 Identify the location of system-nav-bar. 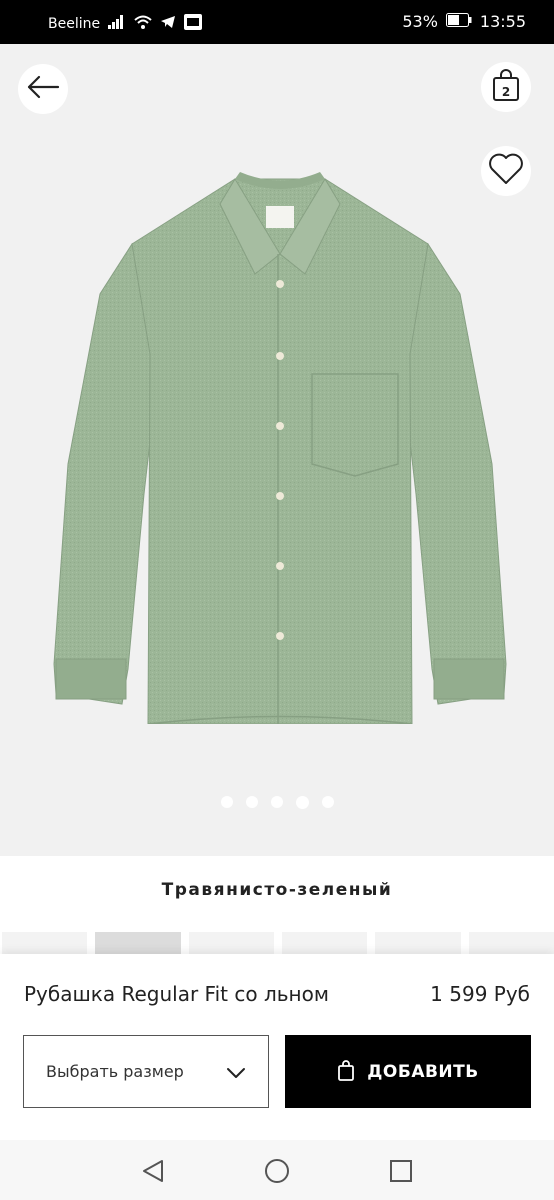
(277, 1170).